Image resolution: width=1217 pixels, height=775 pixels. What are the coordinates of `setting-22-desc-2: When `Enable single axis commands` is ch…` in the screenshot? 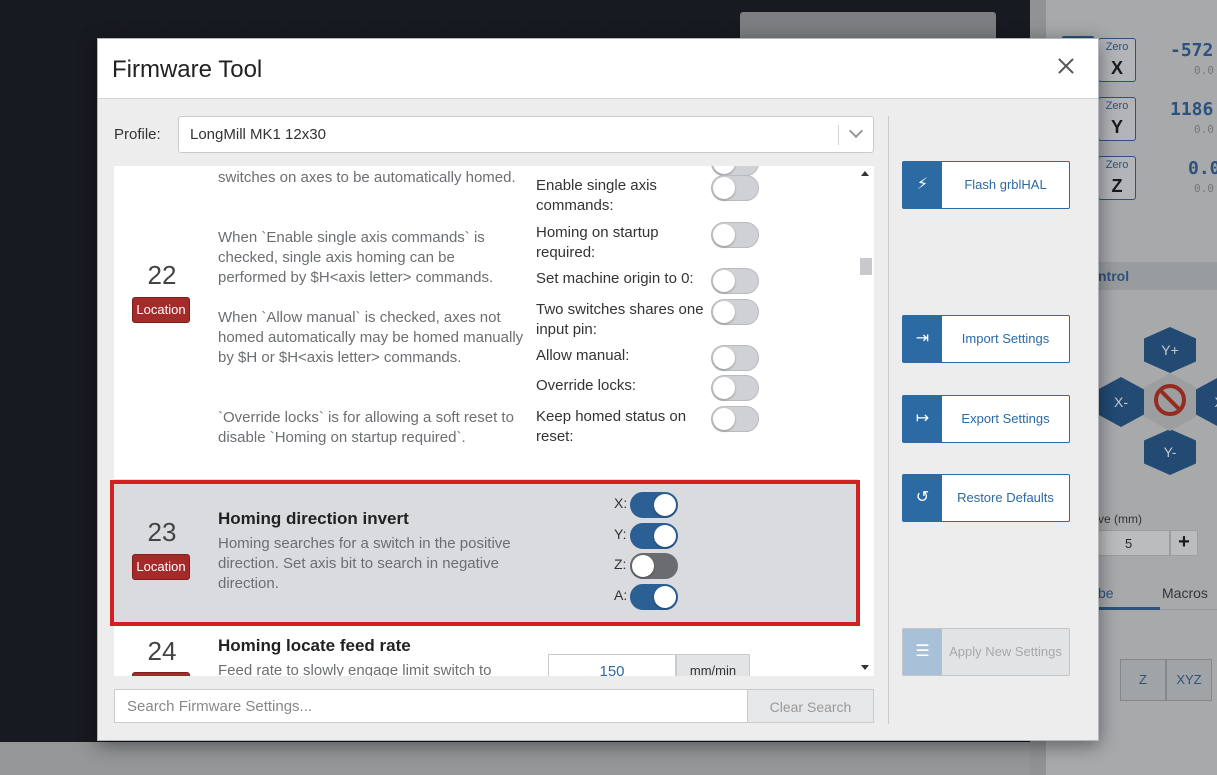 It's located at (356, 257).